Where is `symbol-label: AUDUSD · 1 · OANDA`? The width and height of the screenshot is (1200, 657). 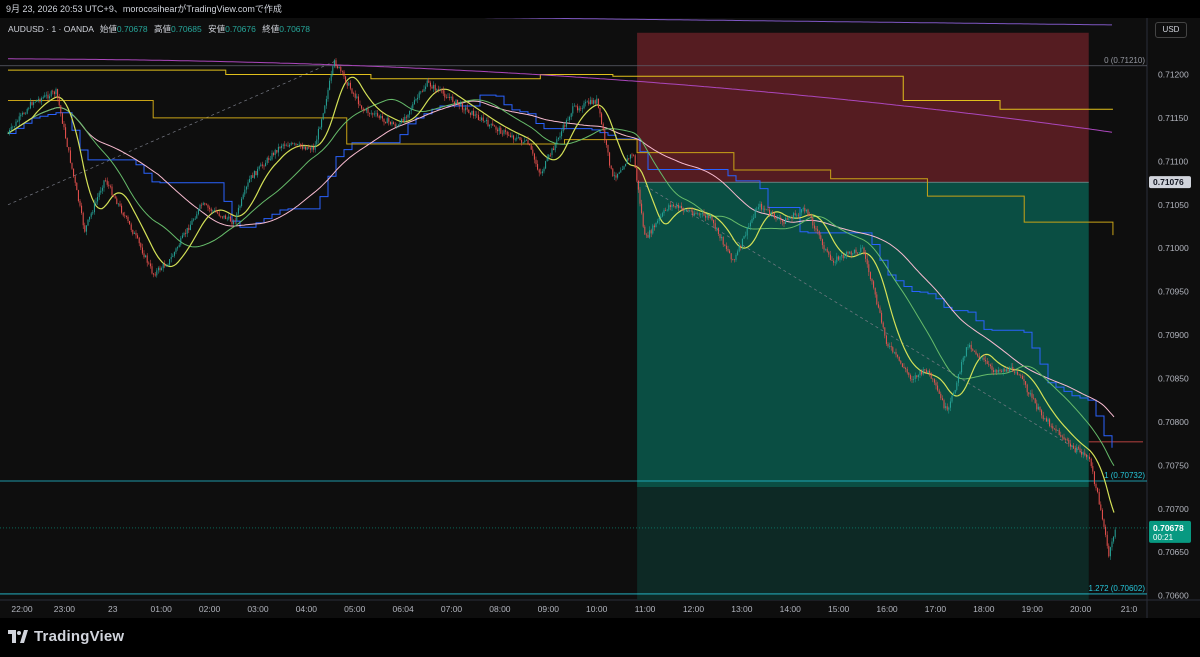
symbol-label: AUDUSD · 1 · OANDA is located at coordinates (51, 29).